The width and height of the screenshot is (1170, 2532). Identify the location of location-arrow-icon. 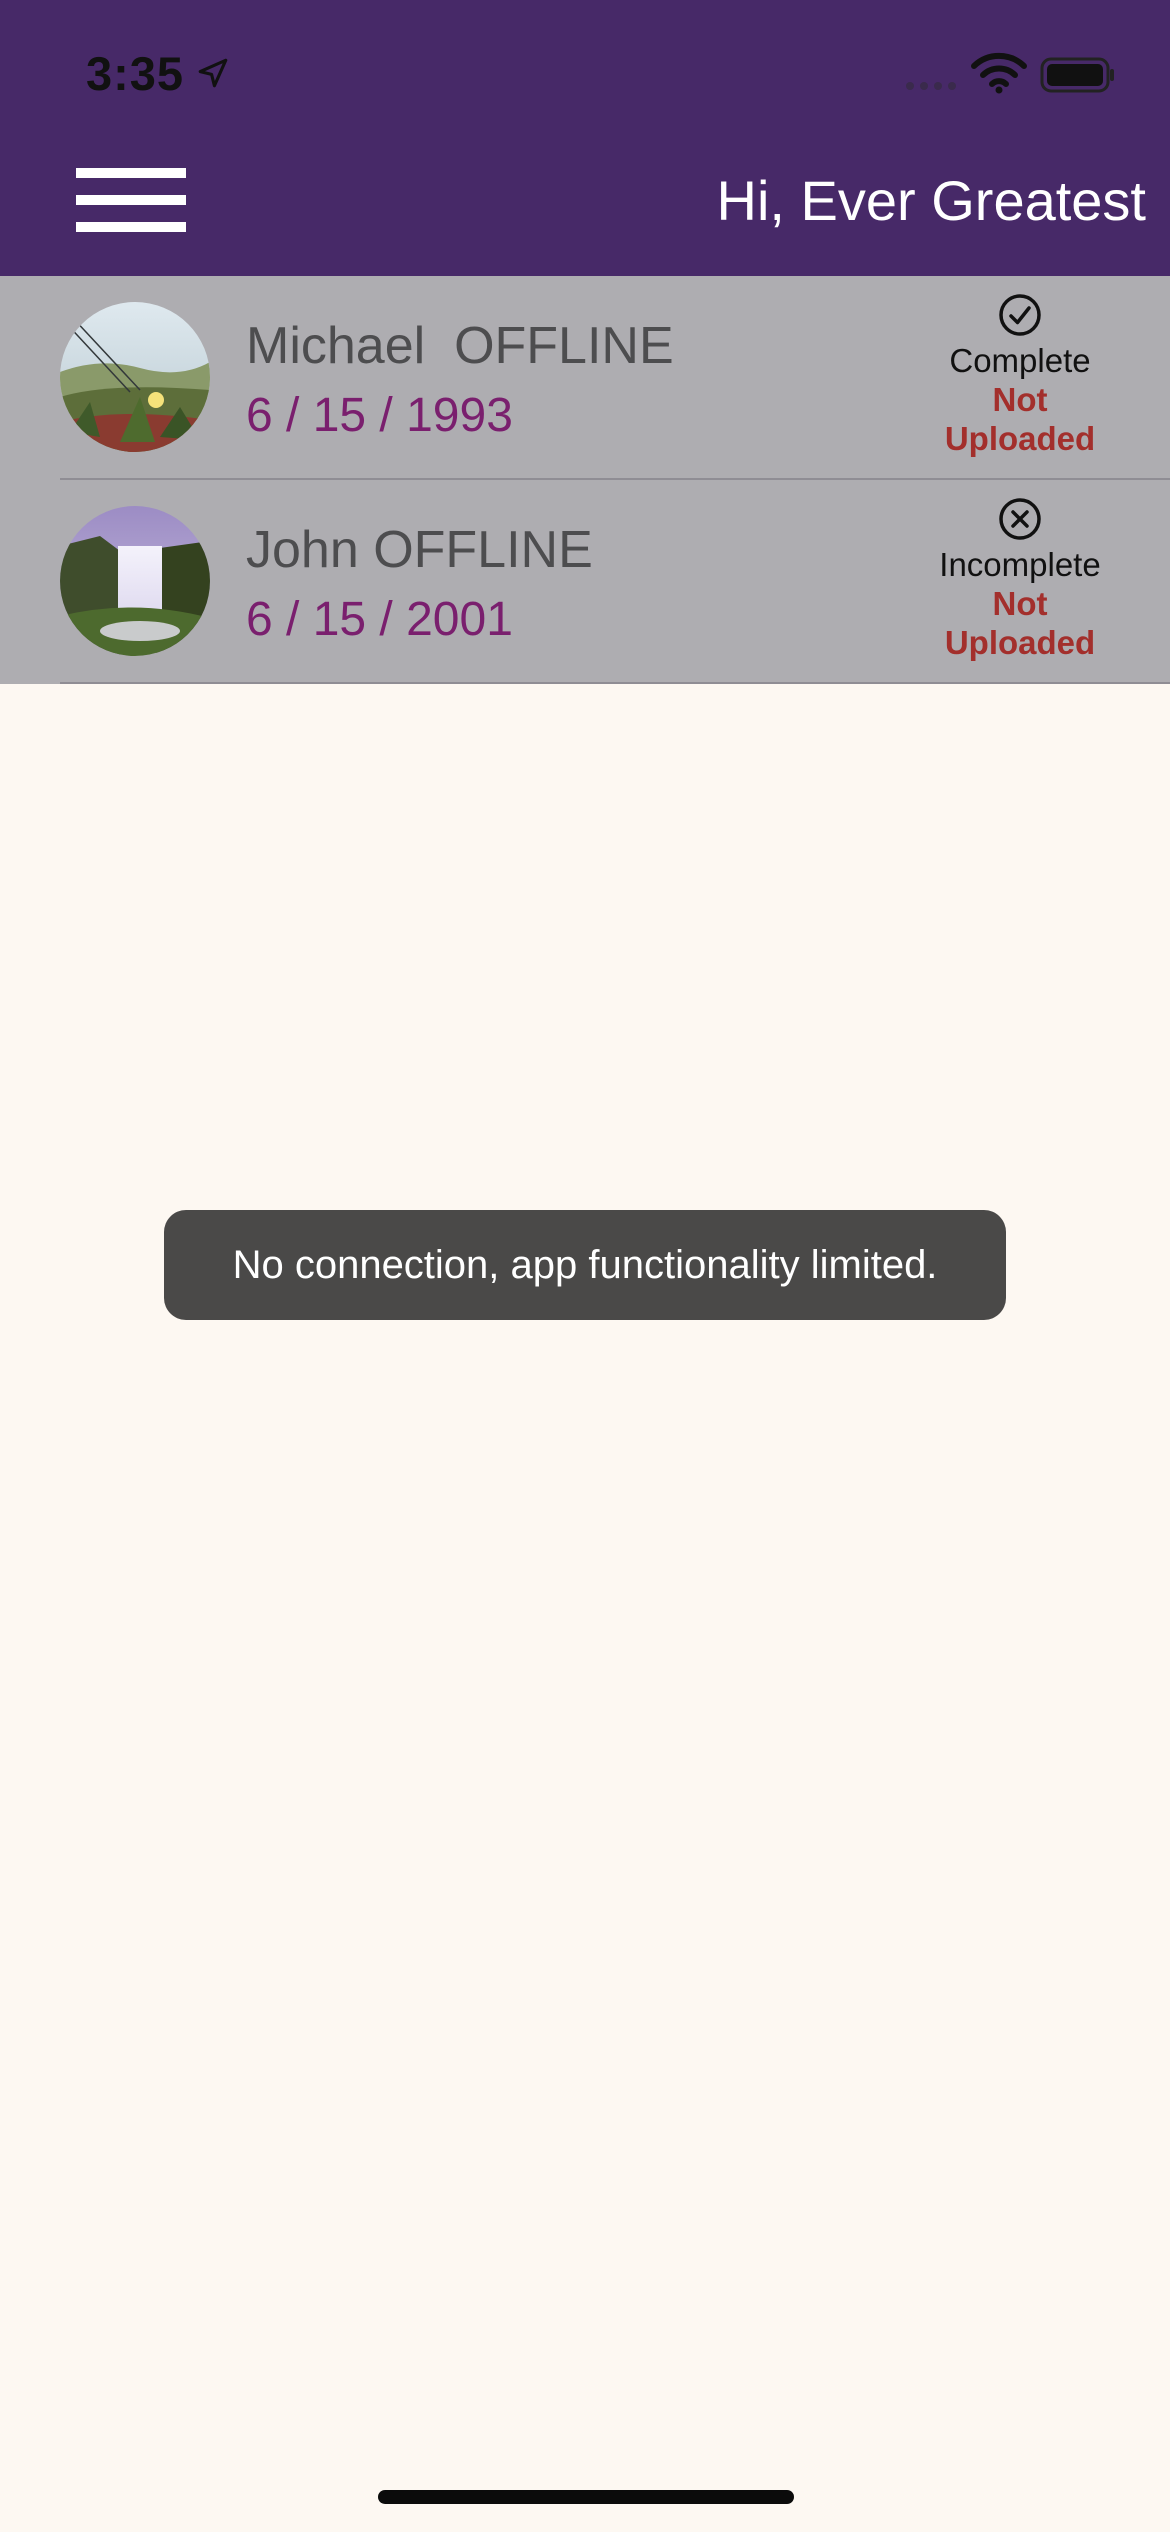
(213, 73).